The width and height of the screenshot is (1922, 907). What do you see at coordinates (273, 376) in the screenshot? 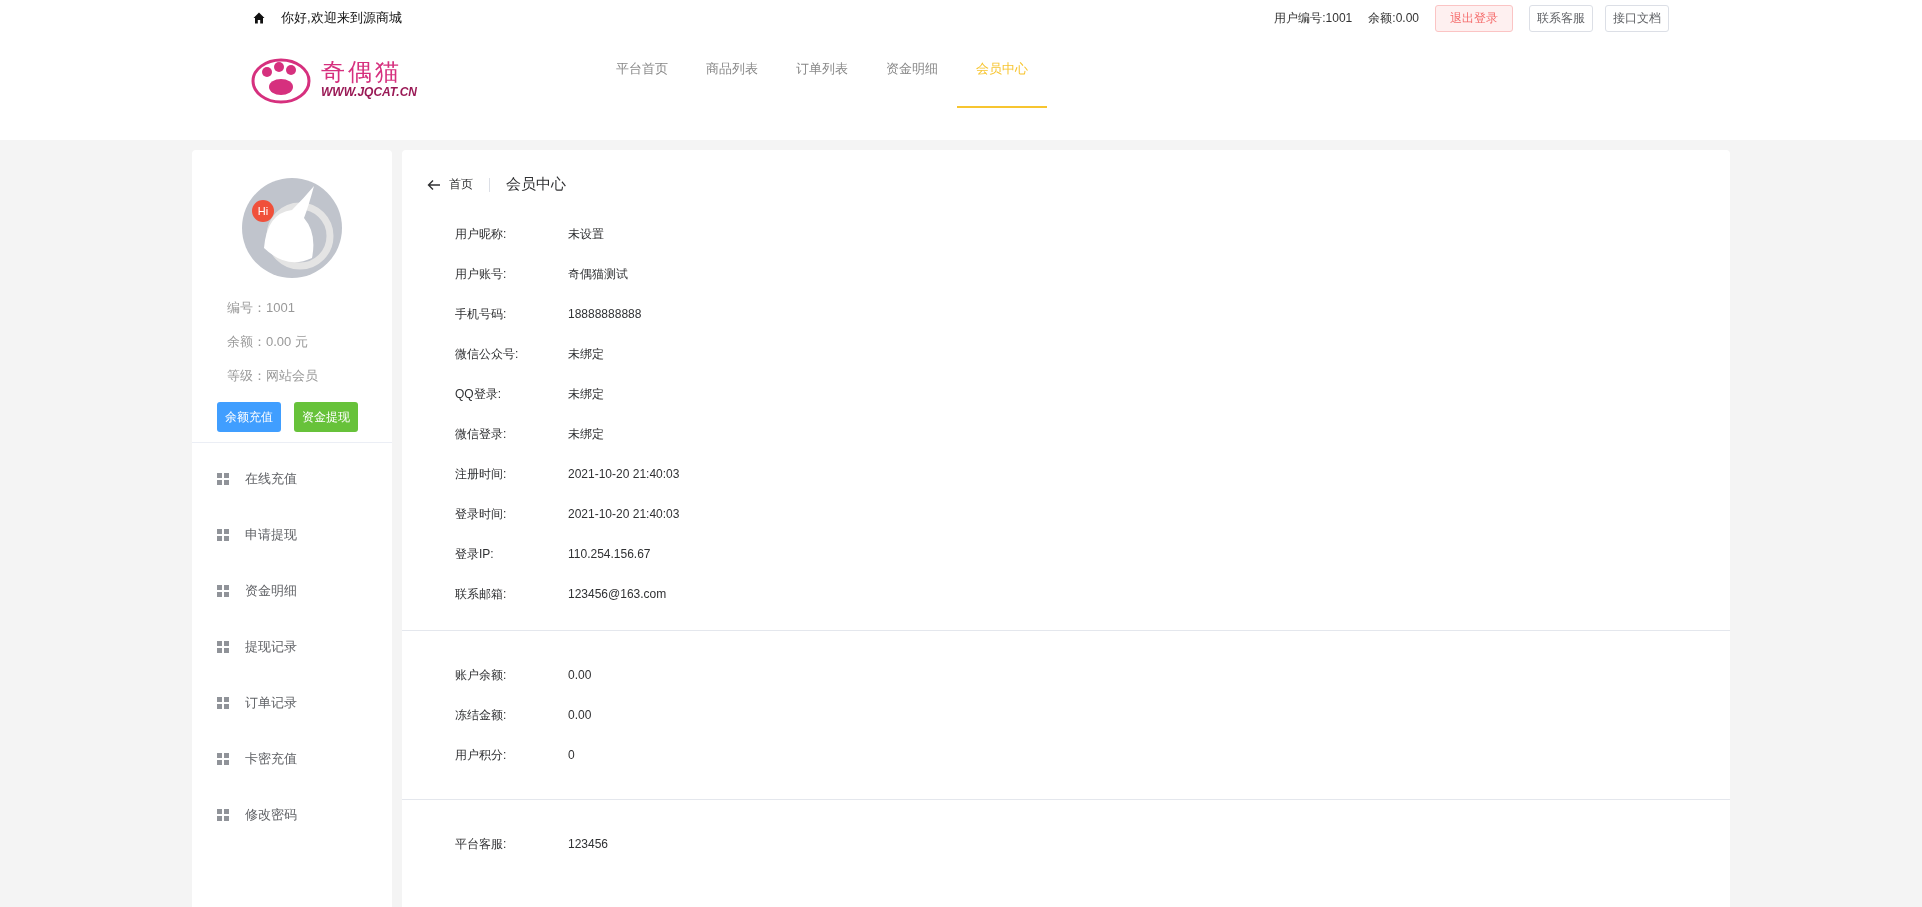
I see `account-info-text: 等级：网站会员` at bounding box center [273, 376].